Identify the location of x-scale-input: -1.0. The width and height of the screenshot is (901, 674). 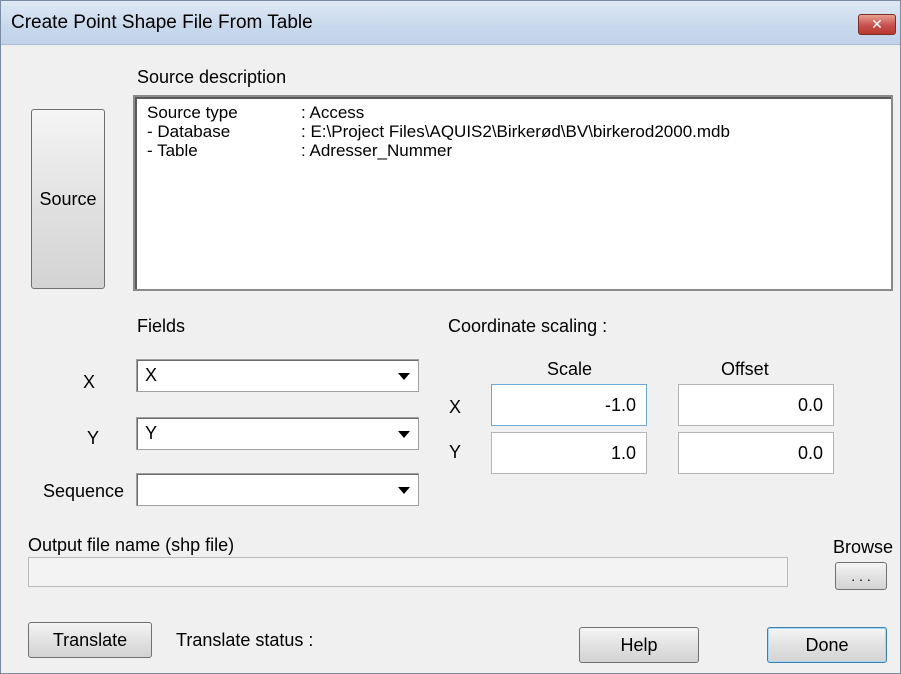
(569, 405).